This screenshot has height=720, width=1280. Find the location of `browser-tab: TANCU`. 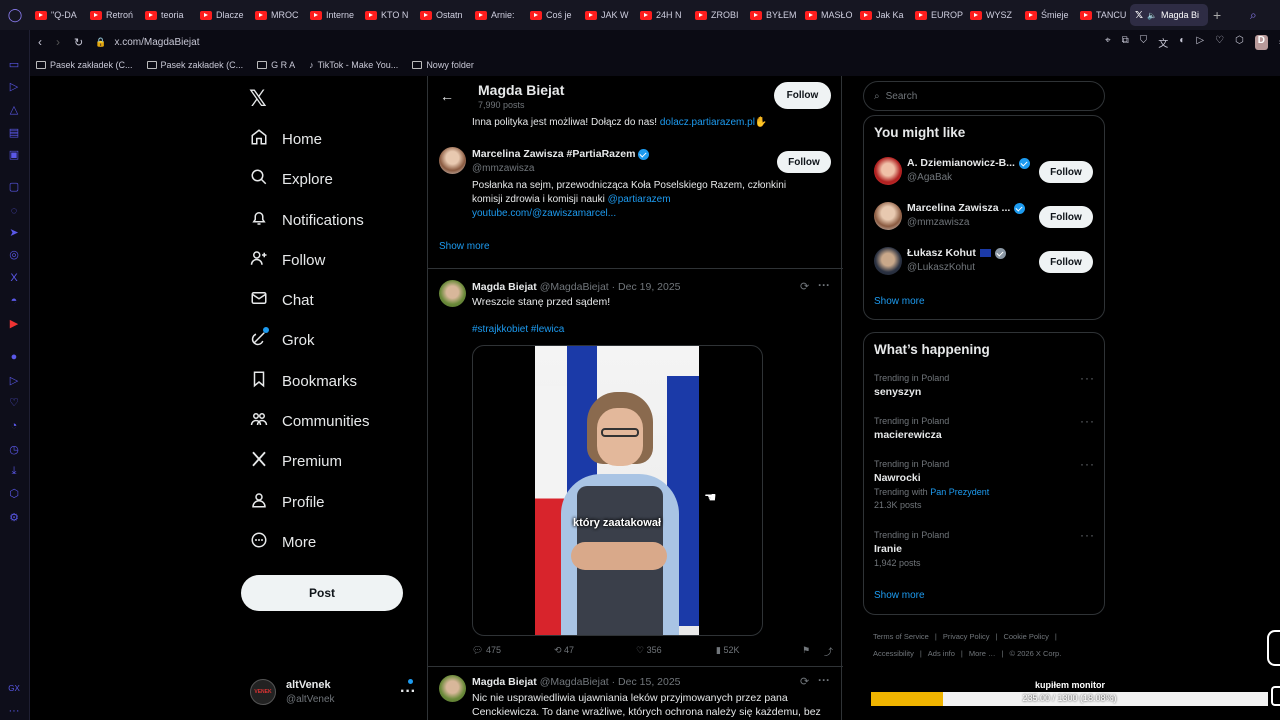

browser-tab: TANCU is located at coordinates (1102, 15).